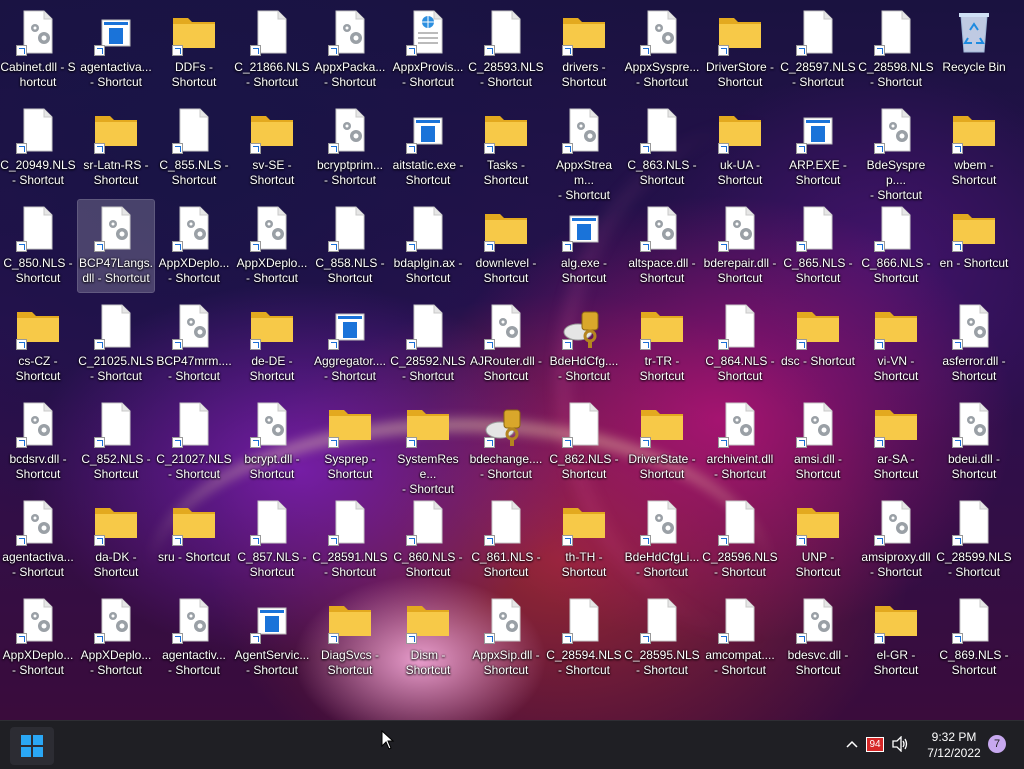  I want to click on desktop-icon: C_28597.NLS - Shortcut, so click(818, 50).